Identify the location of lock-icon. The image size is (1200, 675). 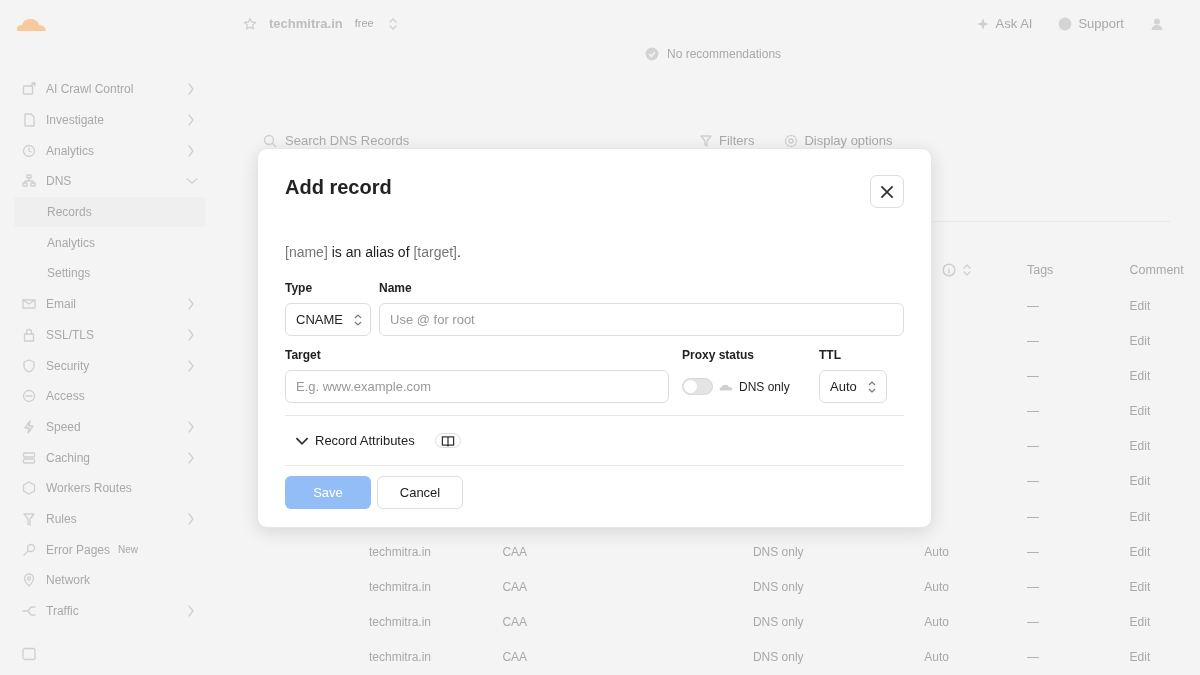
(29, 334).